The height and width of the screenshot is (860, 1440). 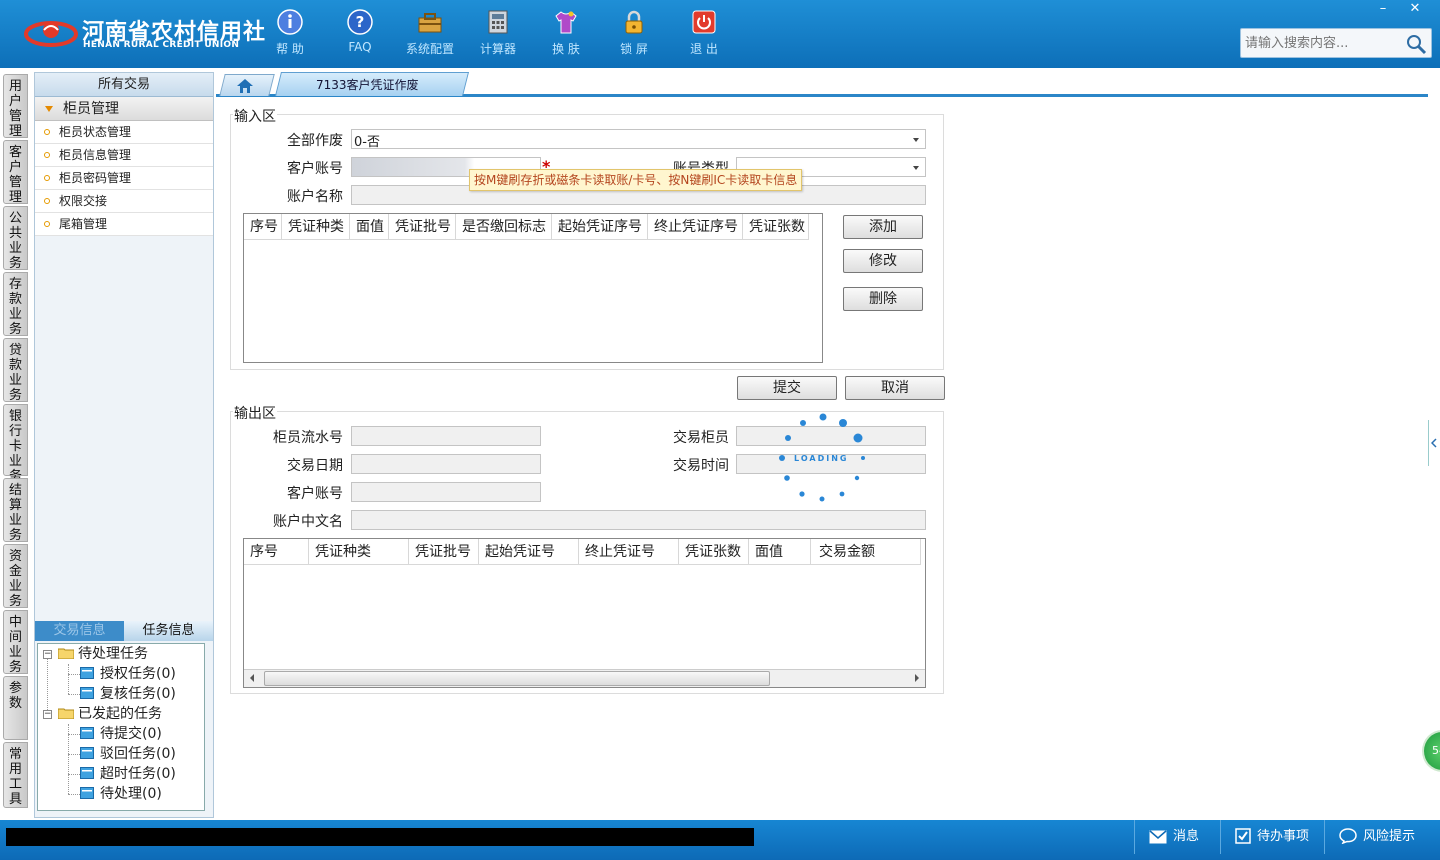 What do you see at coordinates (1272, 837) in the screenshot?
I see `todo-button: 待办事项` at bounding box center [1272, 837].